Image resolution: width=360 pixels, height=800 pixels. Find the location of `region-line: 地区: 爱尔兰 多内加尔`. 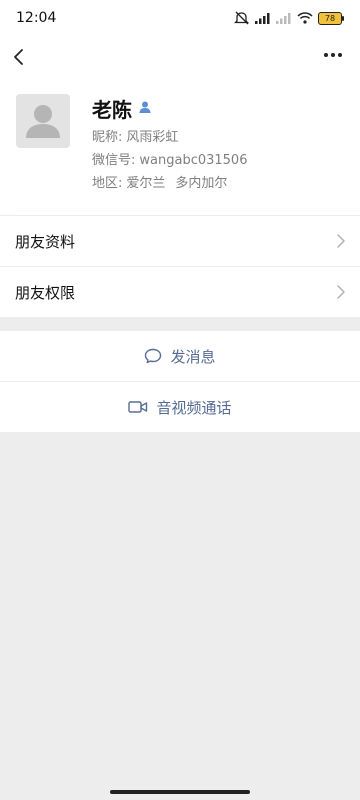

region-line: 地区: 爱尔兰 多内加尔 is located at coordinates (159, 181).